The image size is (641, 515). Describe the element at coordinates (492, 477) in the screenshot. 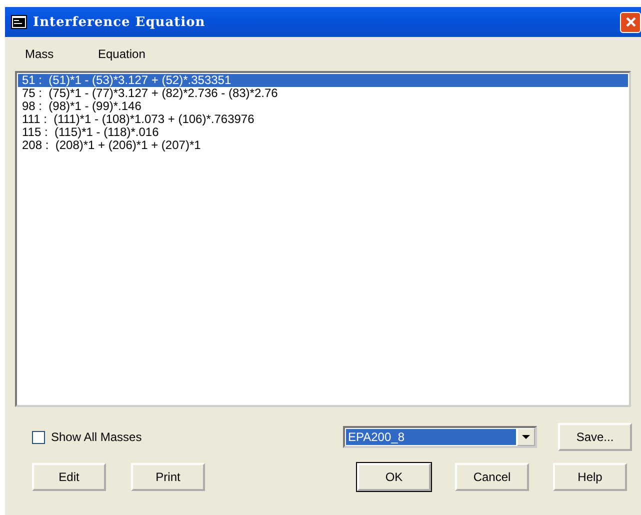

I see `dialog-button: Cancel` at that location.